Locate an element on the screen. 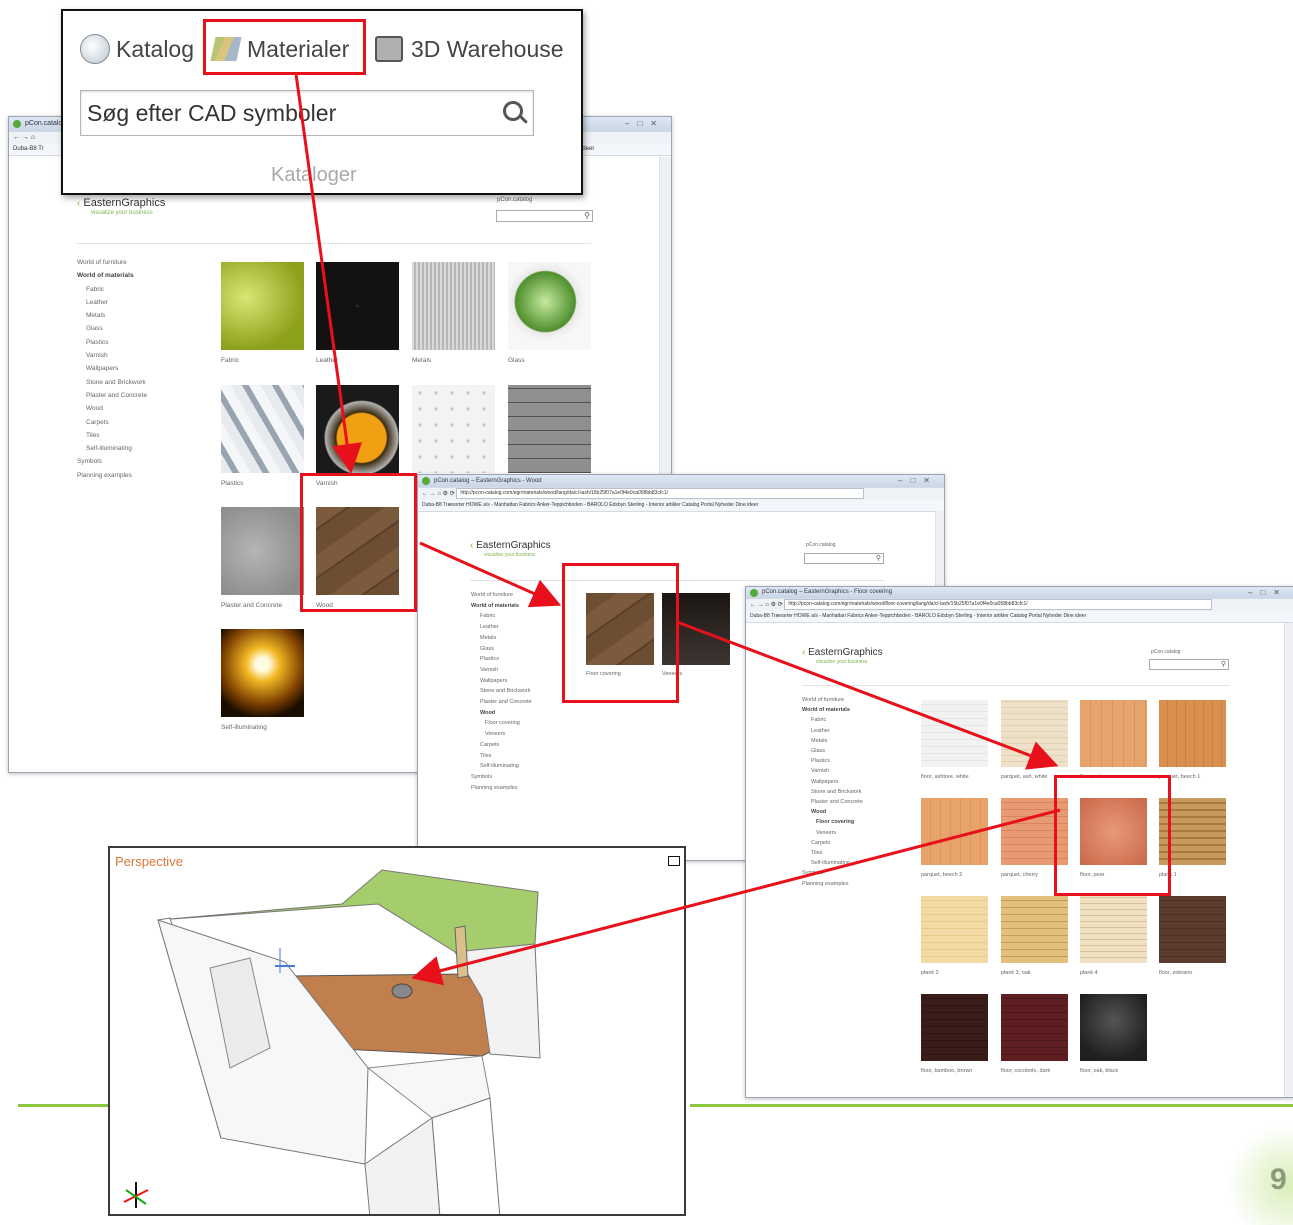  floor-tile: floor, cocobolo, dark is located at coordinates (1034, 1034).